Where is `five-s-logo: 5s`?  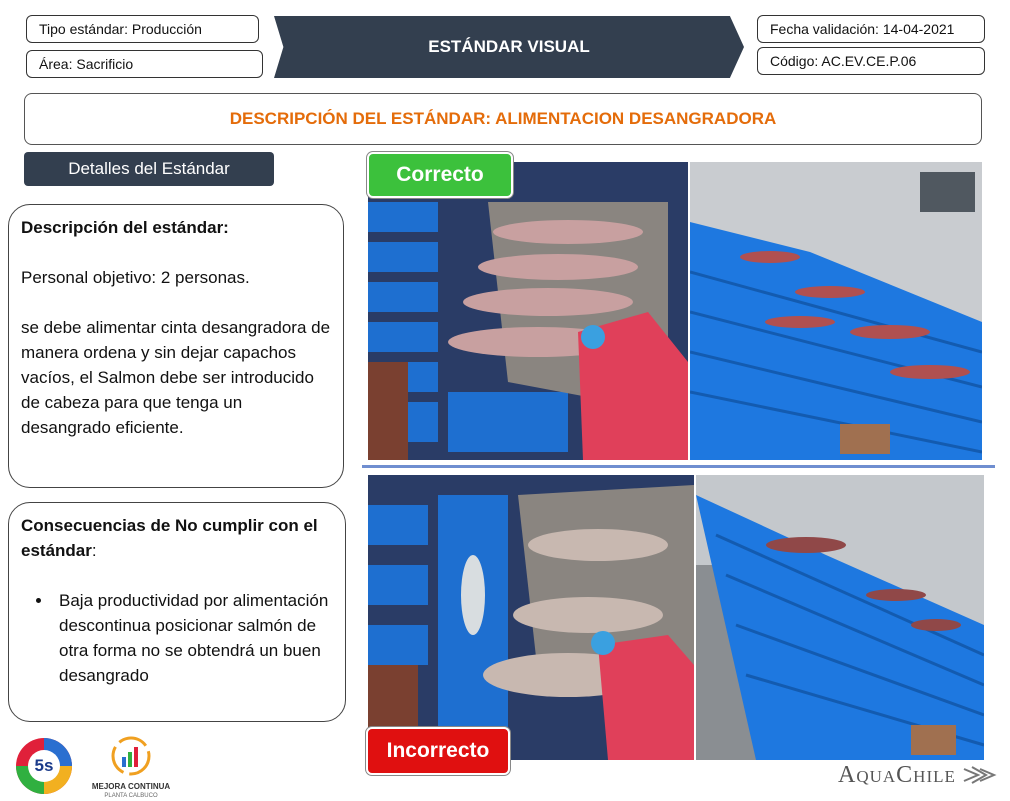 five-s-logo: 5s is located at coordinates (44, 766).